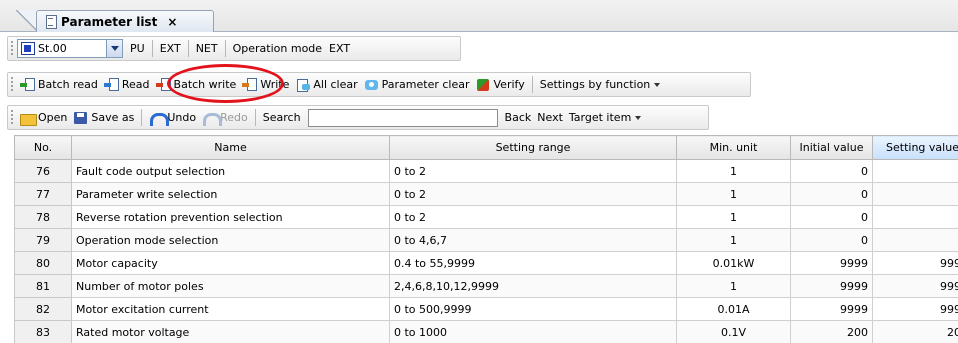 This screenshot has width=958, height=343. What do you see at coordinates (111, 84) in the screenshot?
I see `read-icon` at bounding box center [111, 84].